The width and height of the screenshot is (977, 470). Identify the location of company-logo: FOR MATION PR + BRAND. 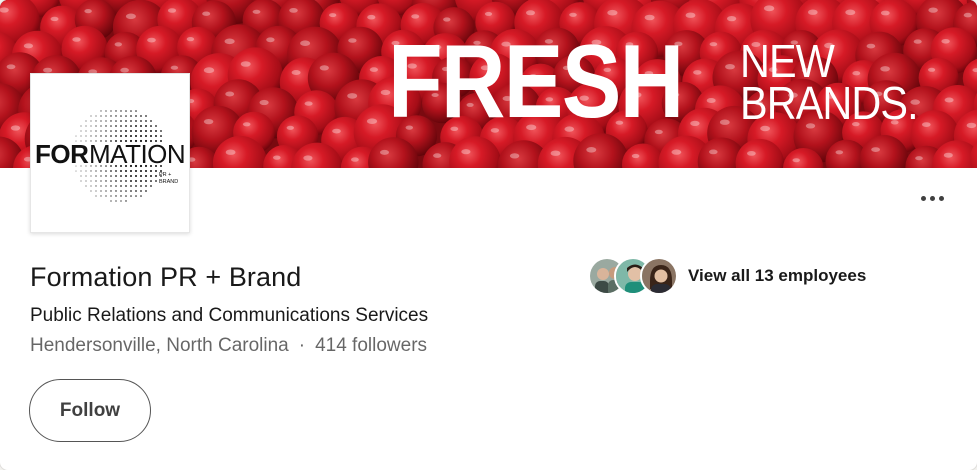
(110, 153).